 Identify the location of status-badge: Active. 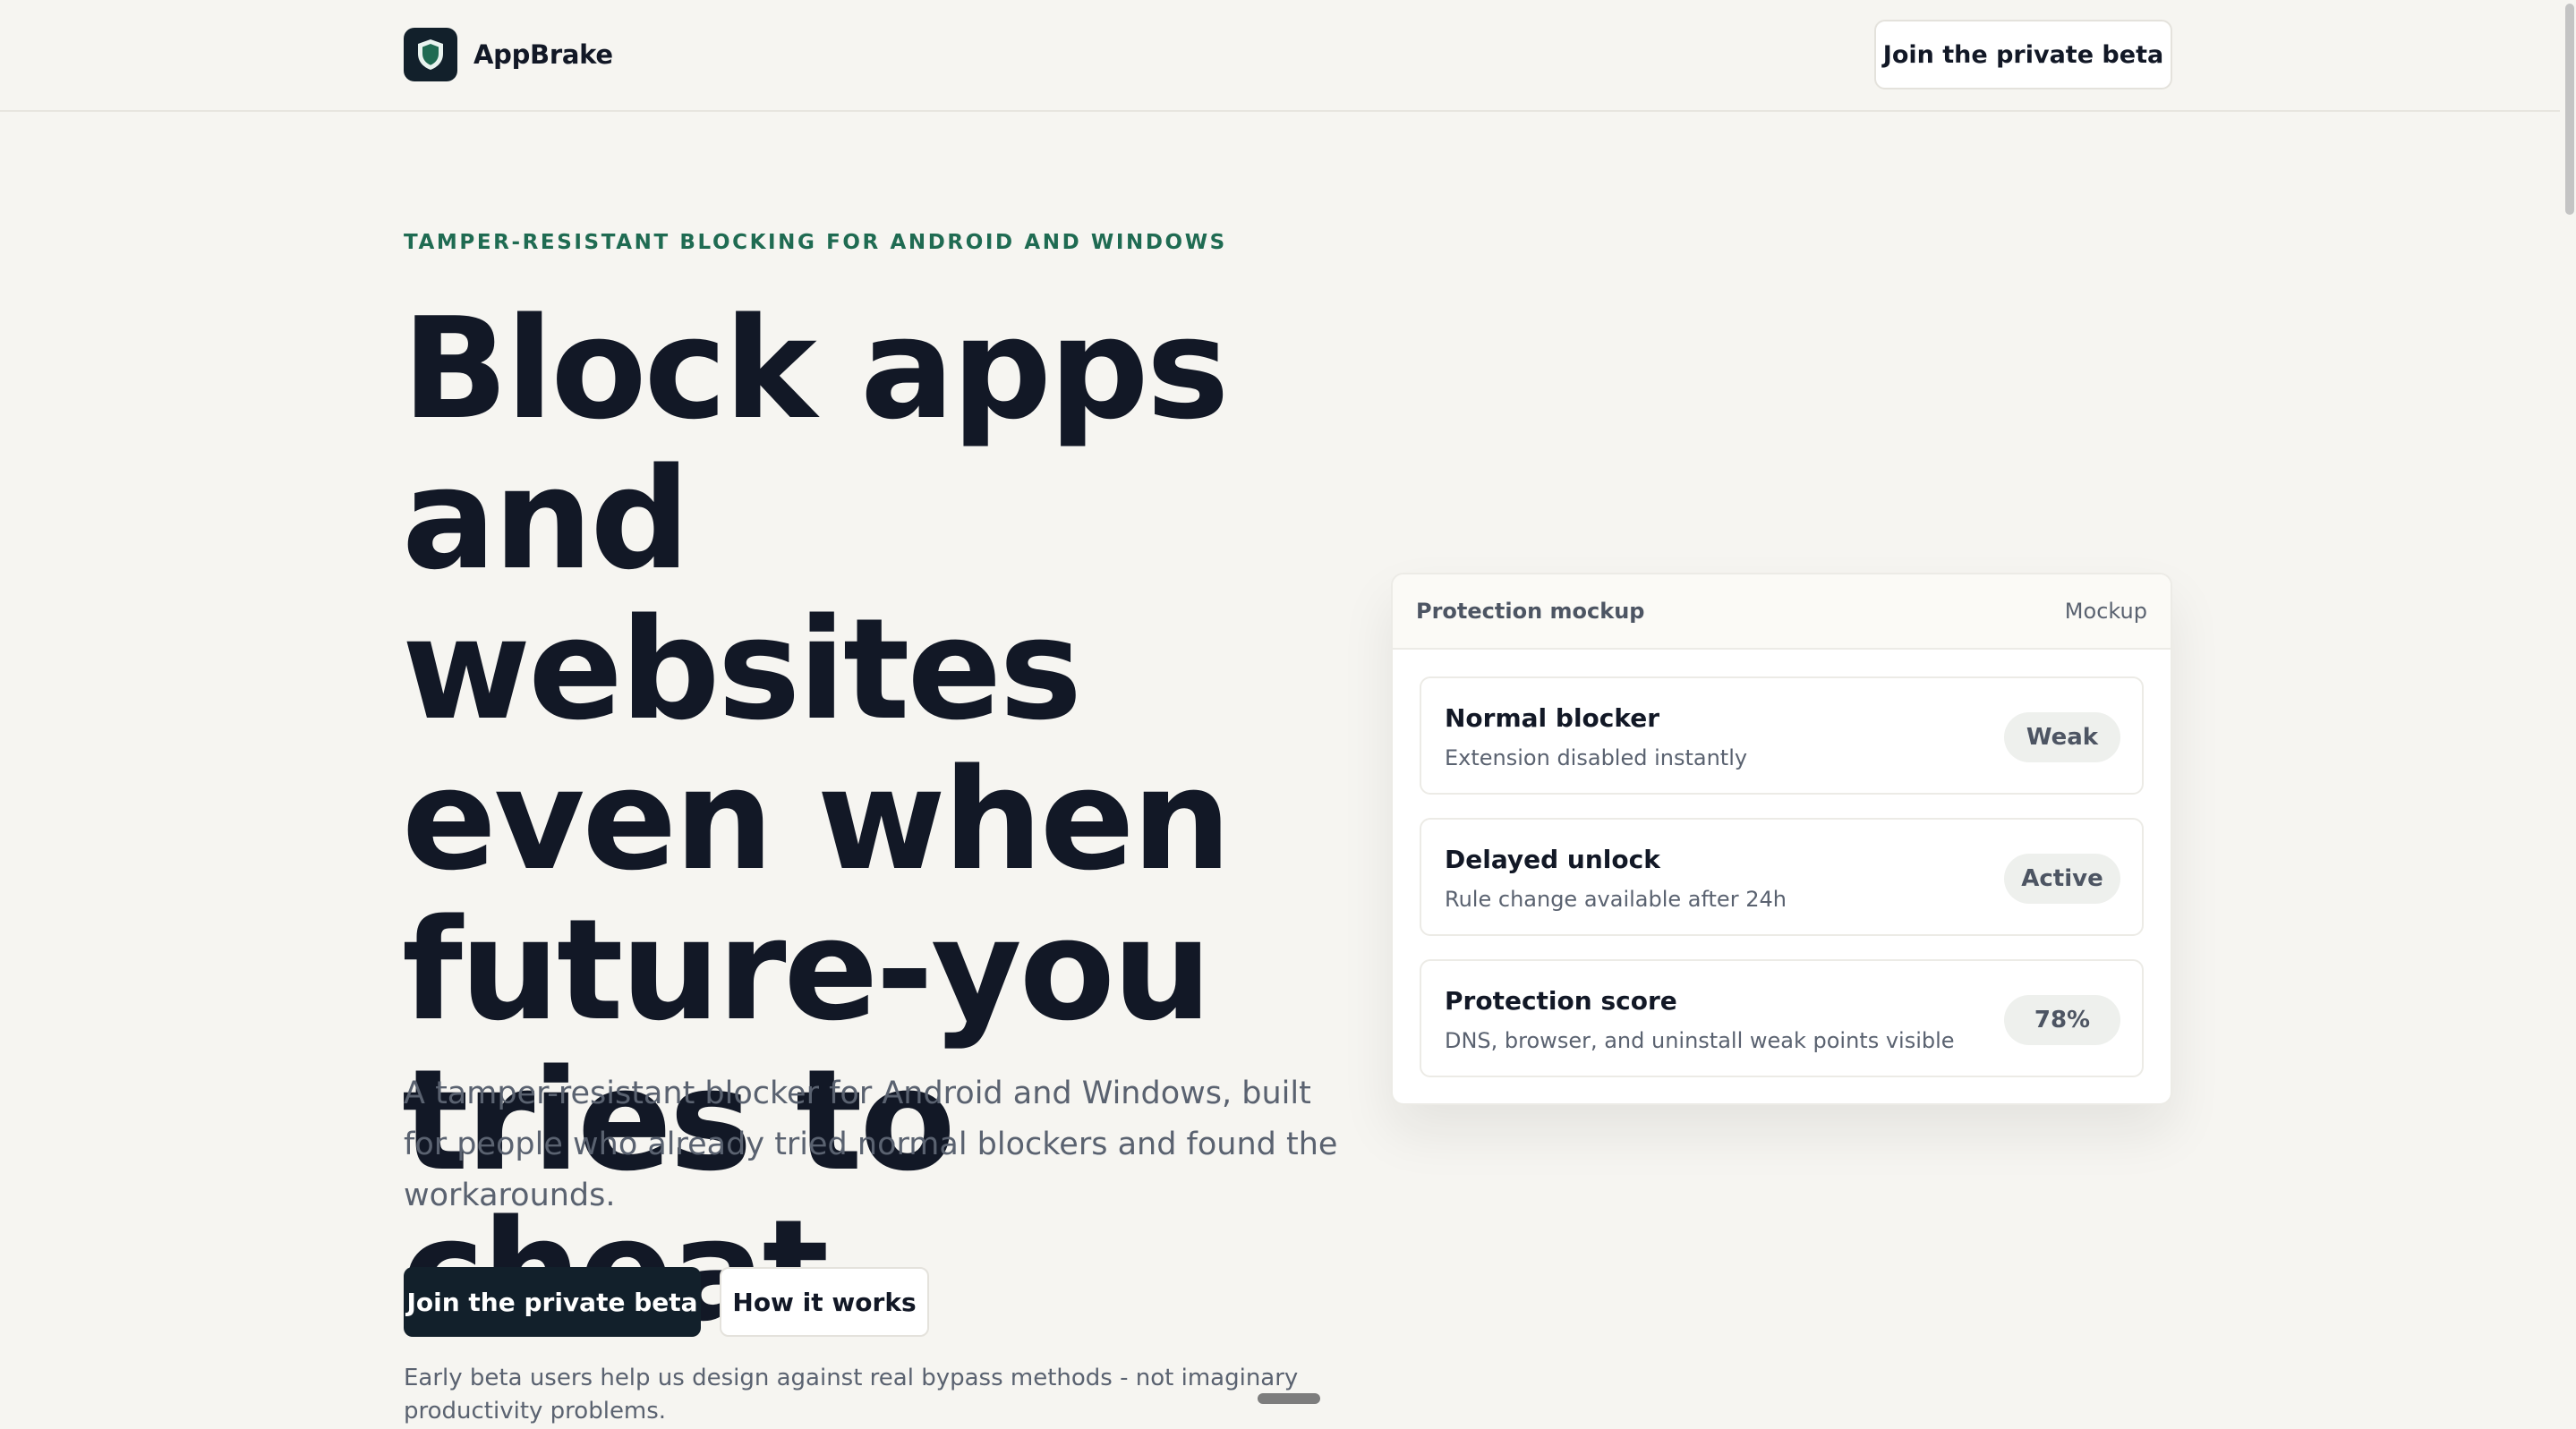
(2062, 879).